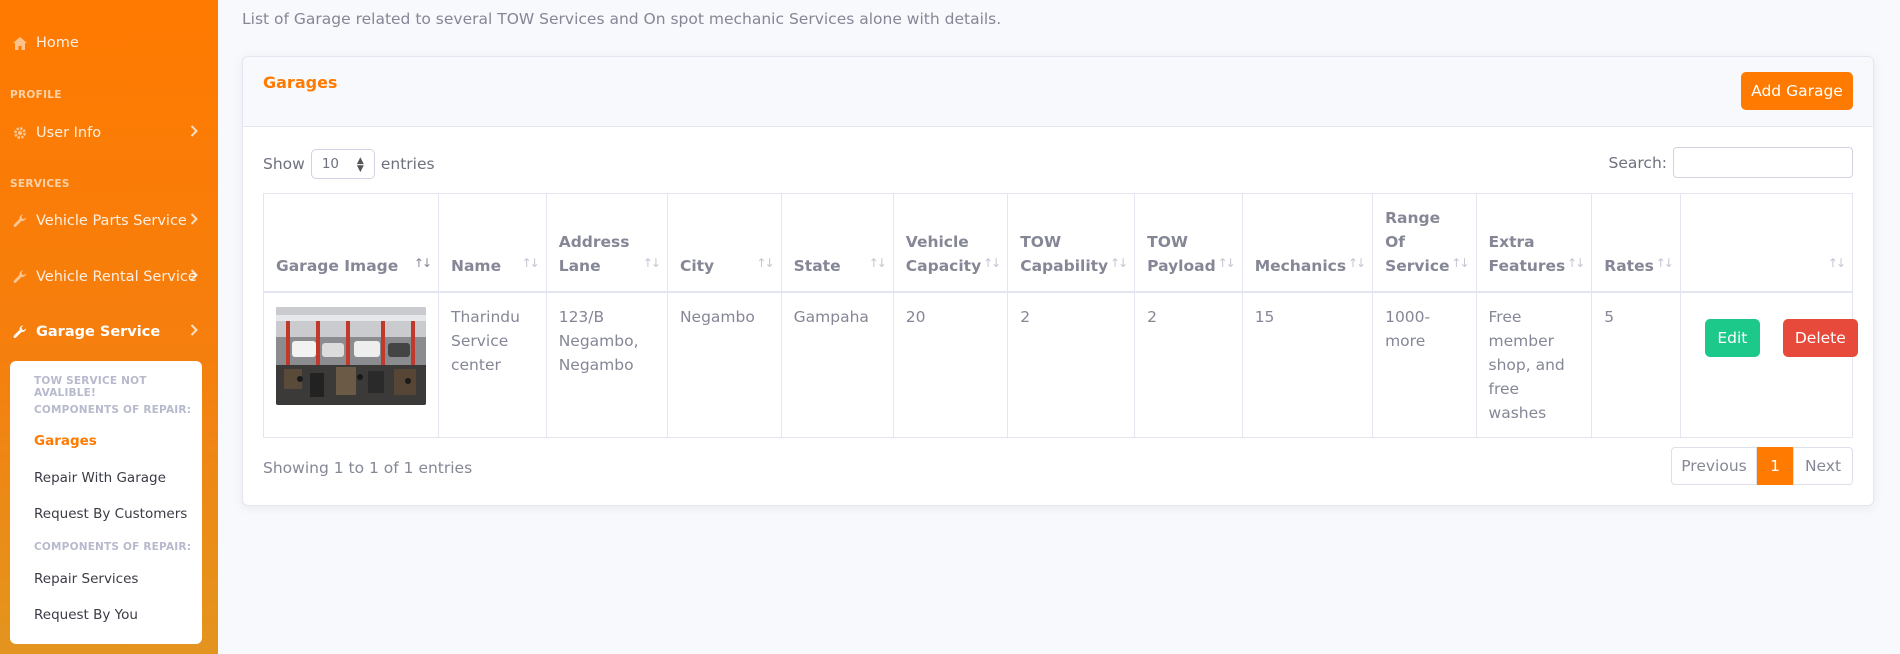 This screenshot has height=654, width=1900. I want to click on pagination-page-current: 1, so click(1775, 466).